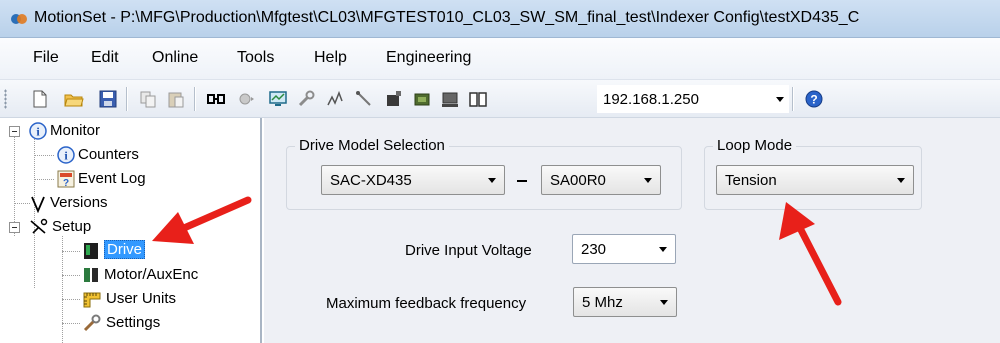 The height and width of the screenshot is (343, 1000). I want to click on app-logo-icon, so click(19, 19).